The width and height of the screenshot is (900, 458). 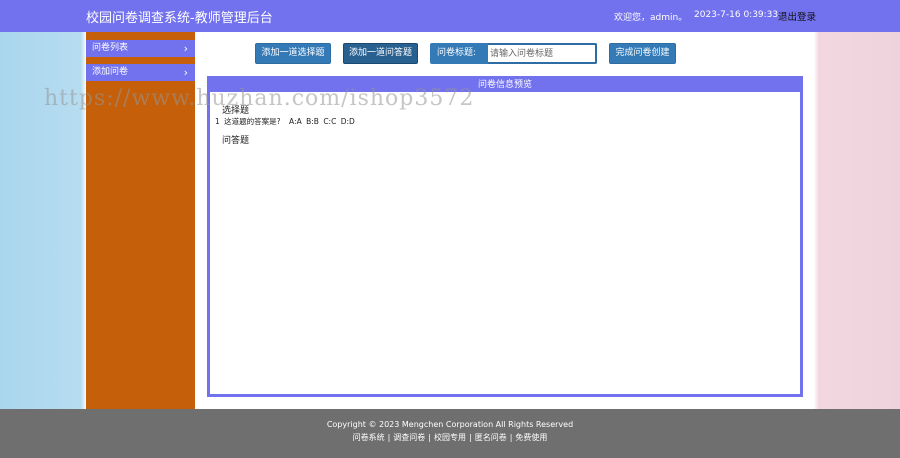 What do you see at coordinates (380, 53) in the screenshot?
I see `add-qa-question-button: 添加一道问答题` at bounding box center [380, 53].